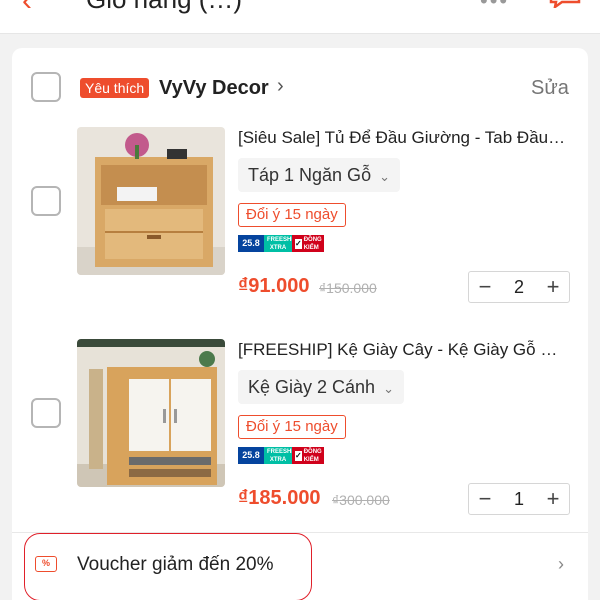 The height and width of the screenshot is (600, 600). Describe the element at coordinates (164, 7) in the screenshot. I see `page-title: Giỏ hàng (…)` at that location.